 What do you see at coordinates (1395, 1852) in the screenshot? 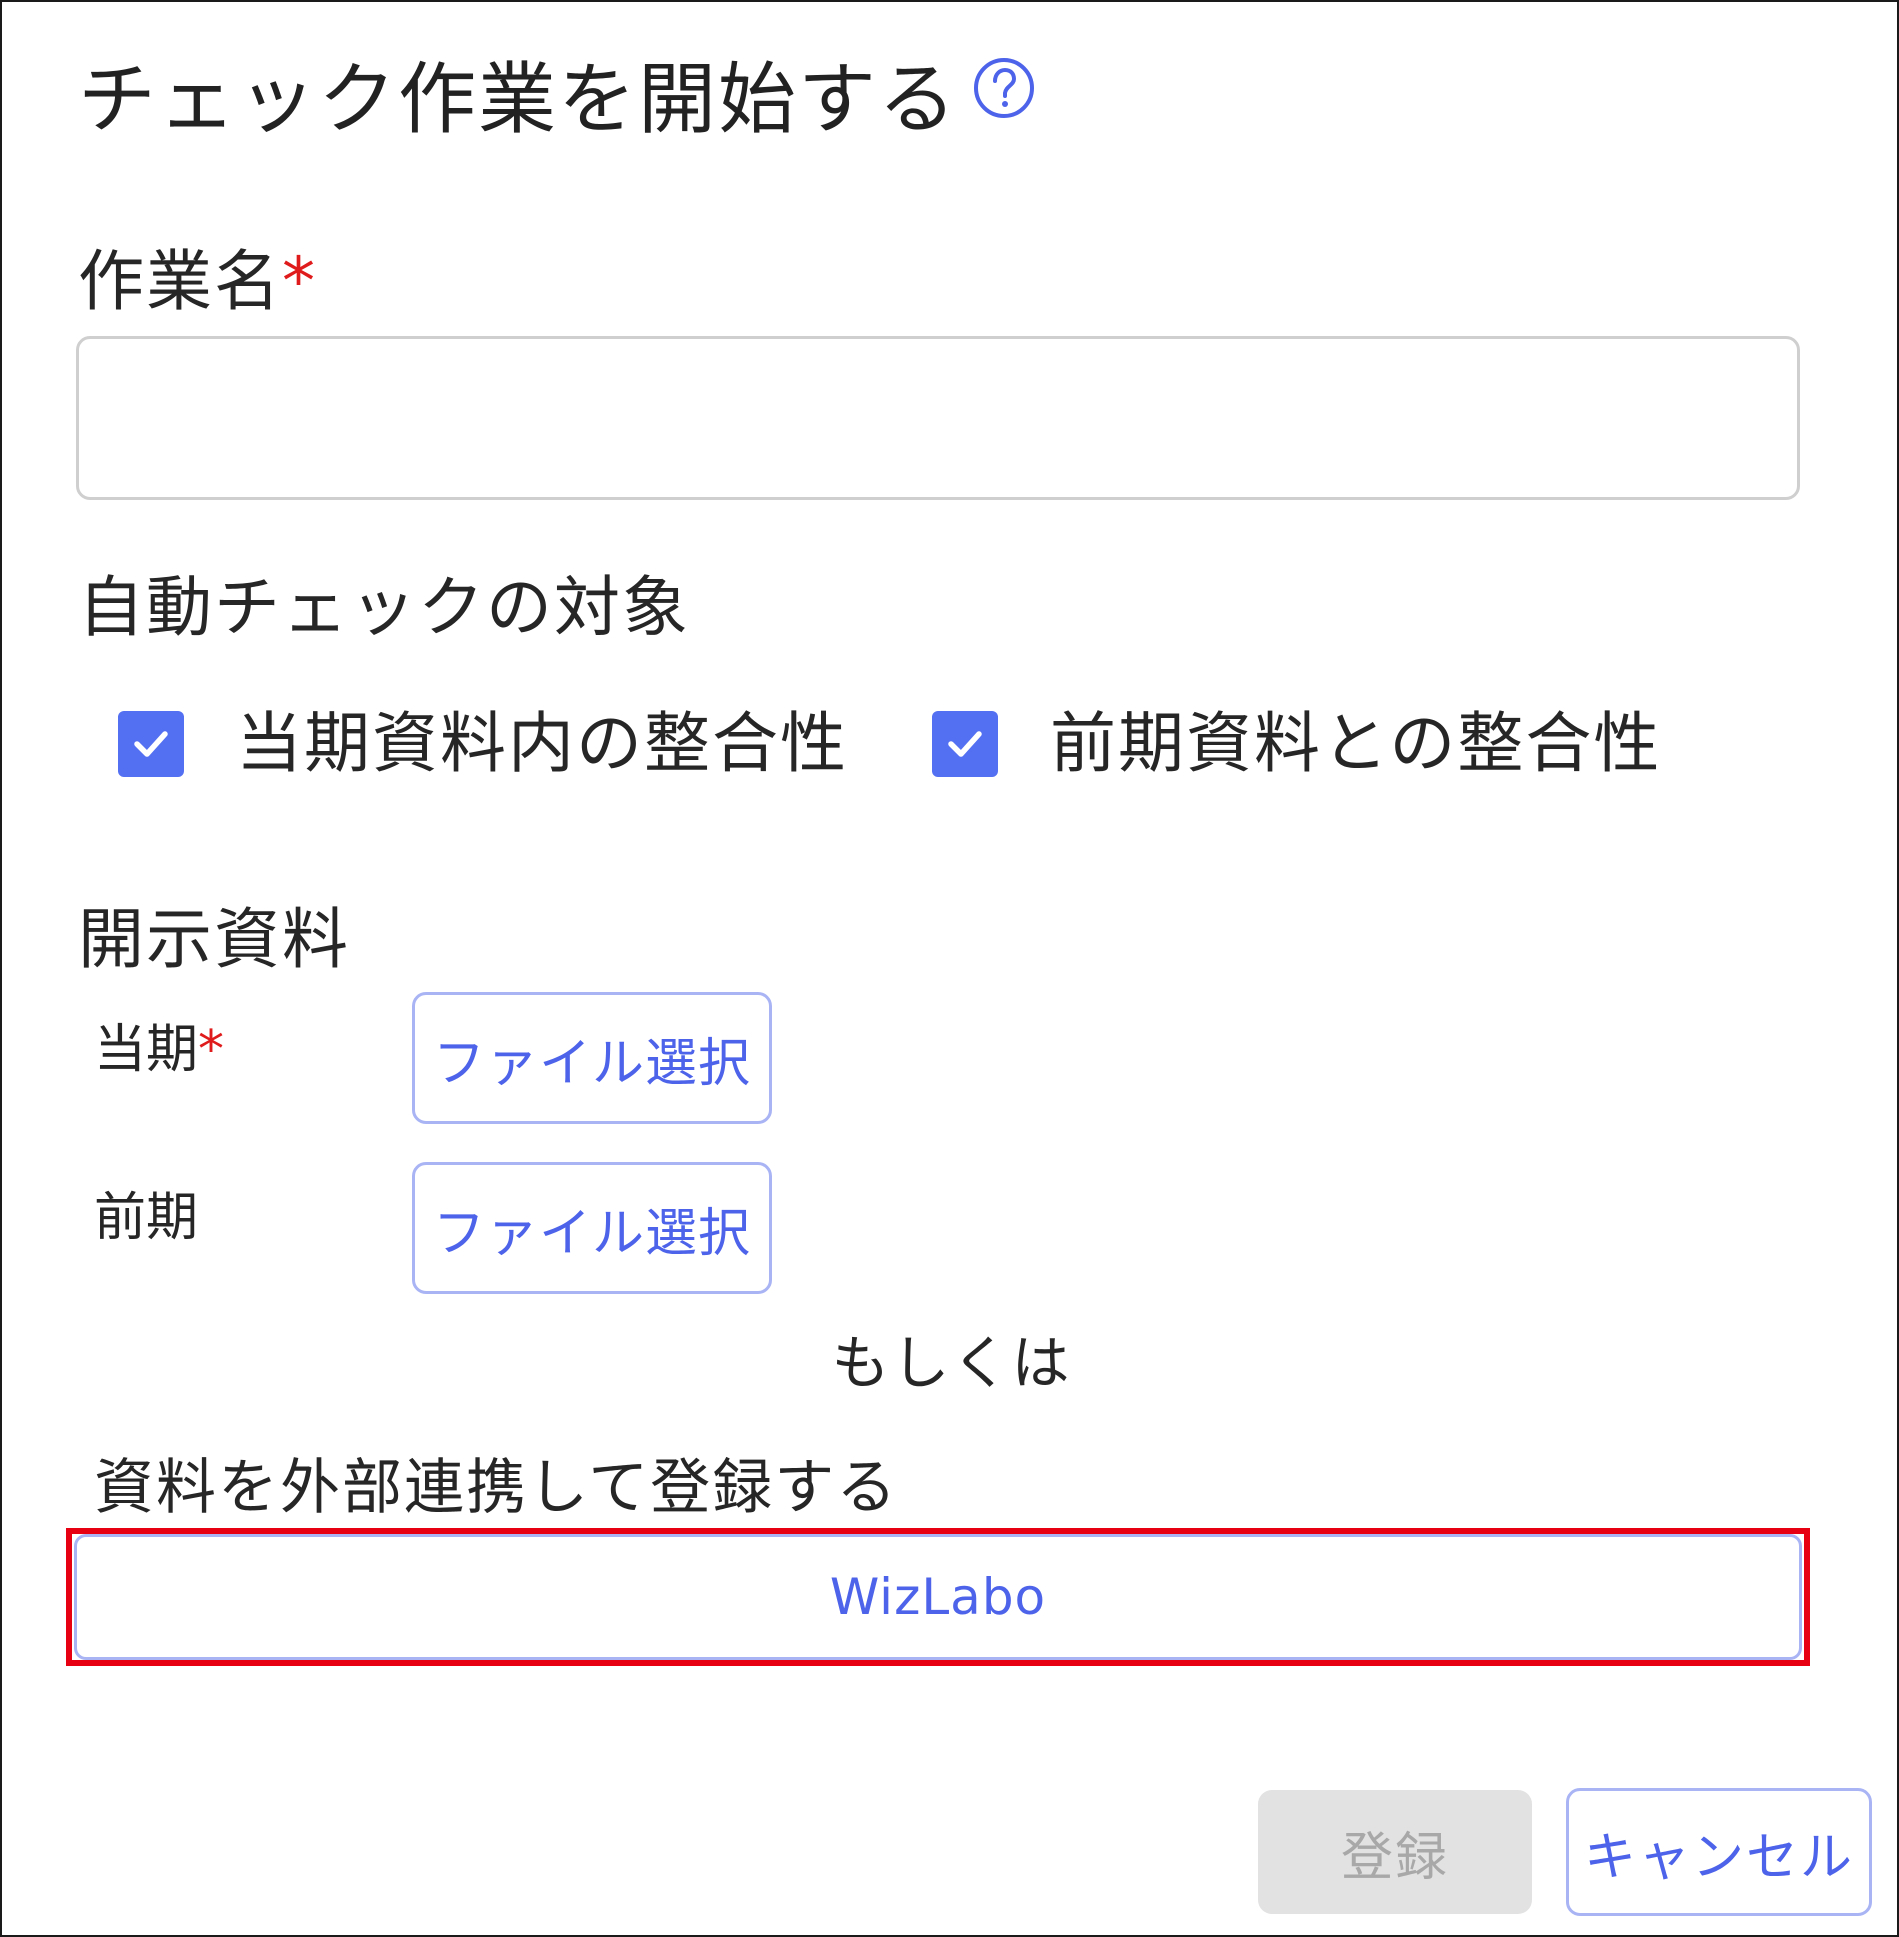
I see `register-button: 登録` at bounding box center [1395, 1852].